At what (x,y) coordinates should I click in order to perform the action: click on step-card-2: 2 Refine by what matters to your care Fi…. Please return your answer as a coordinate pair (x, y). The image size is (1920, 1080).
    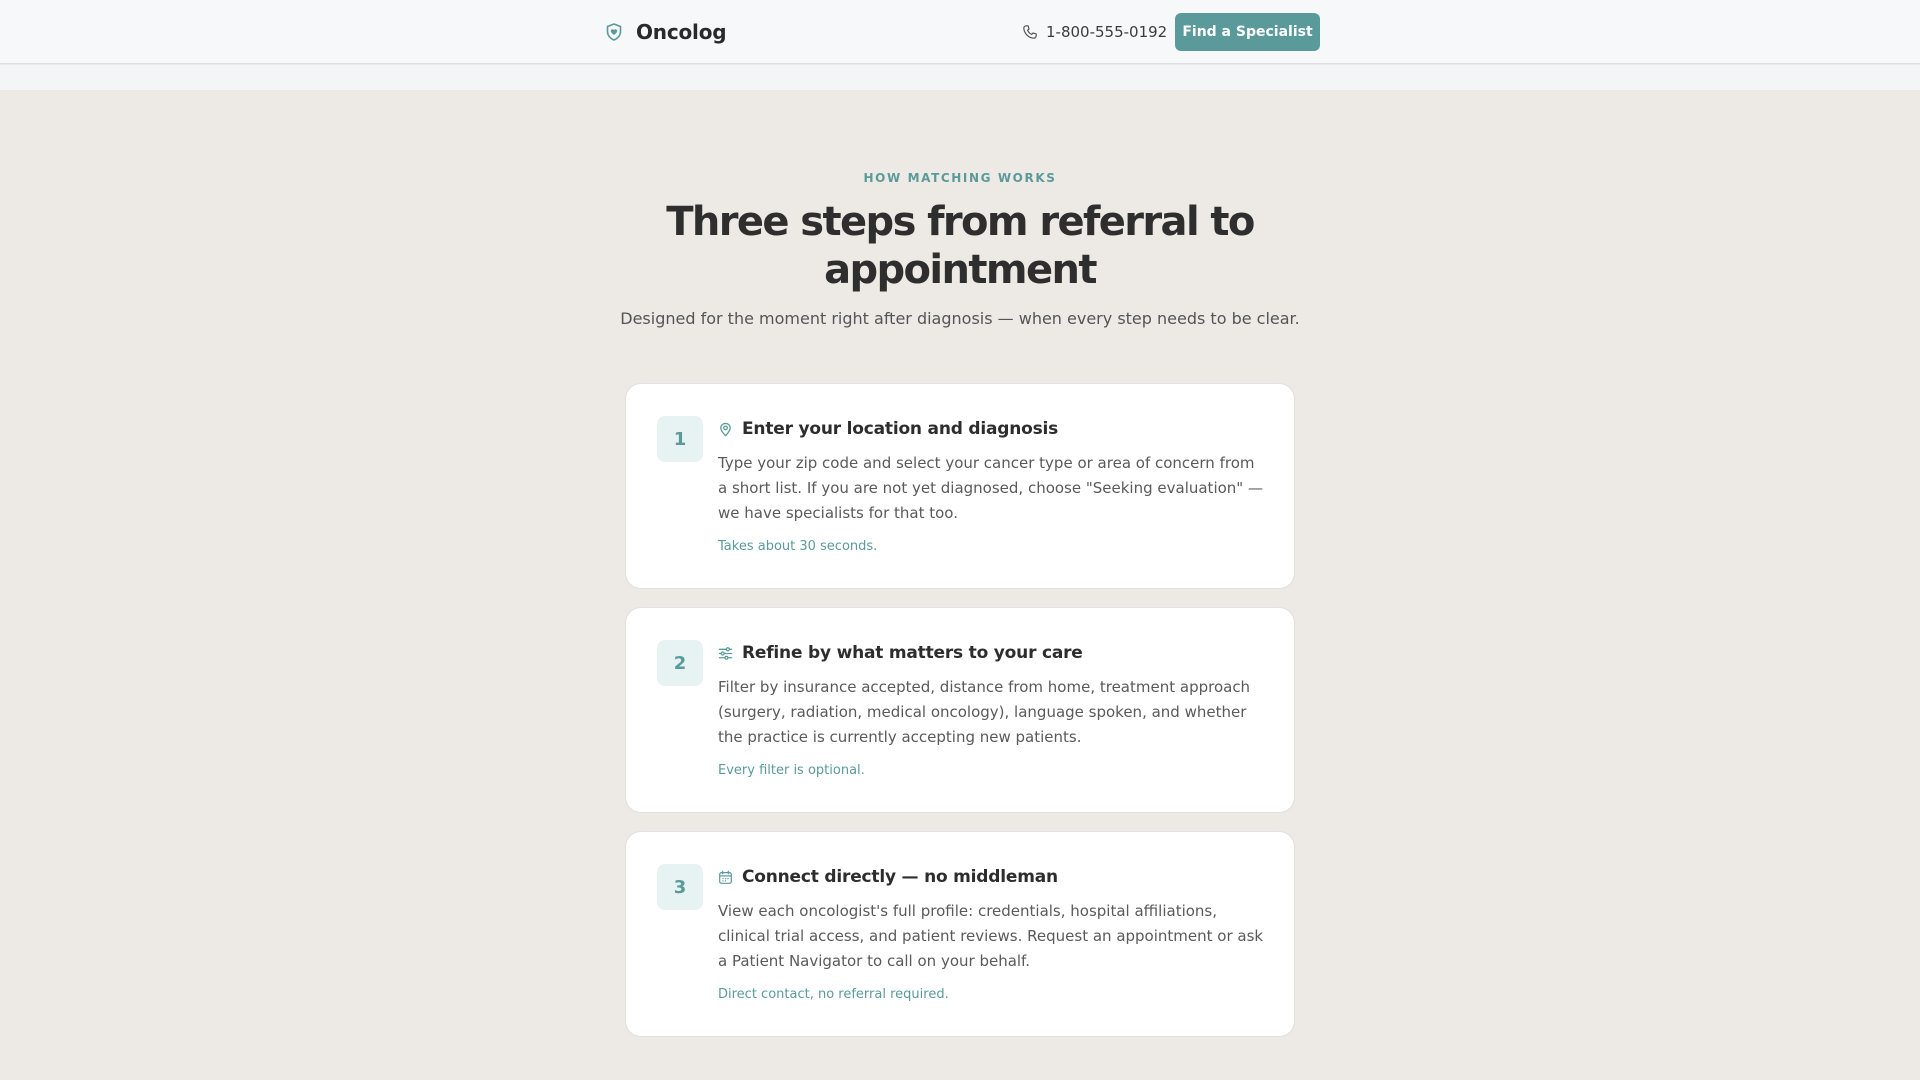
    Looking at the image, I should click on (960, 710).